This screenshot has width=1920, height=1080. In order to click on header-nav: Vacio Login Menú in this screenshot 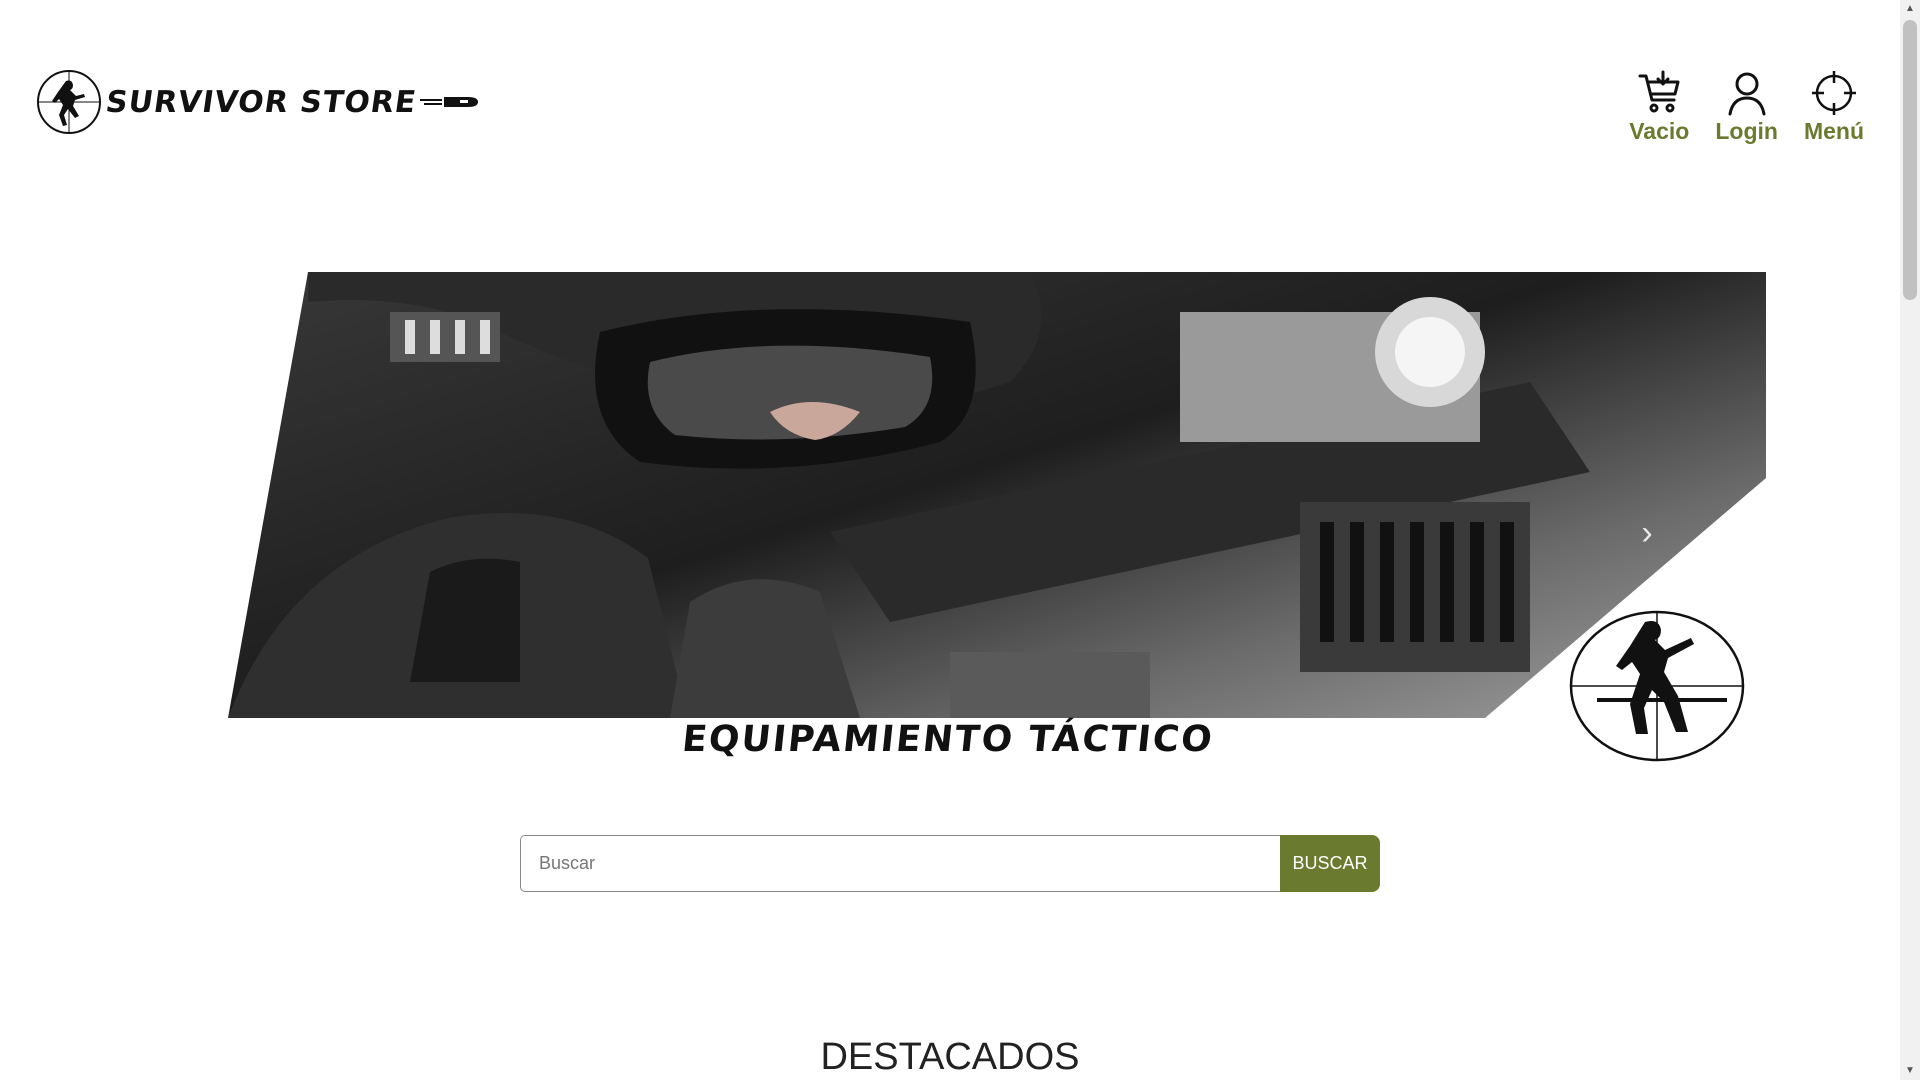, I will do `click(1746, 107)`.